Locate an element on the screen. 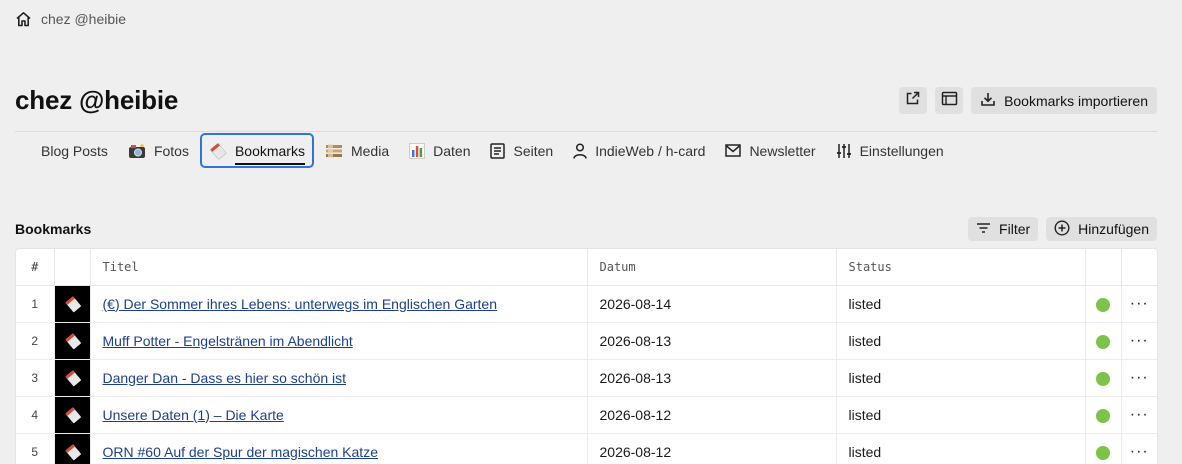  user-icon is located at coordinates (580, 150).